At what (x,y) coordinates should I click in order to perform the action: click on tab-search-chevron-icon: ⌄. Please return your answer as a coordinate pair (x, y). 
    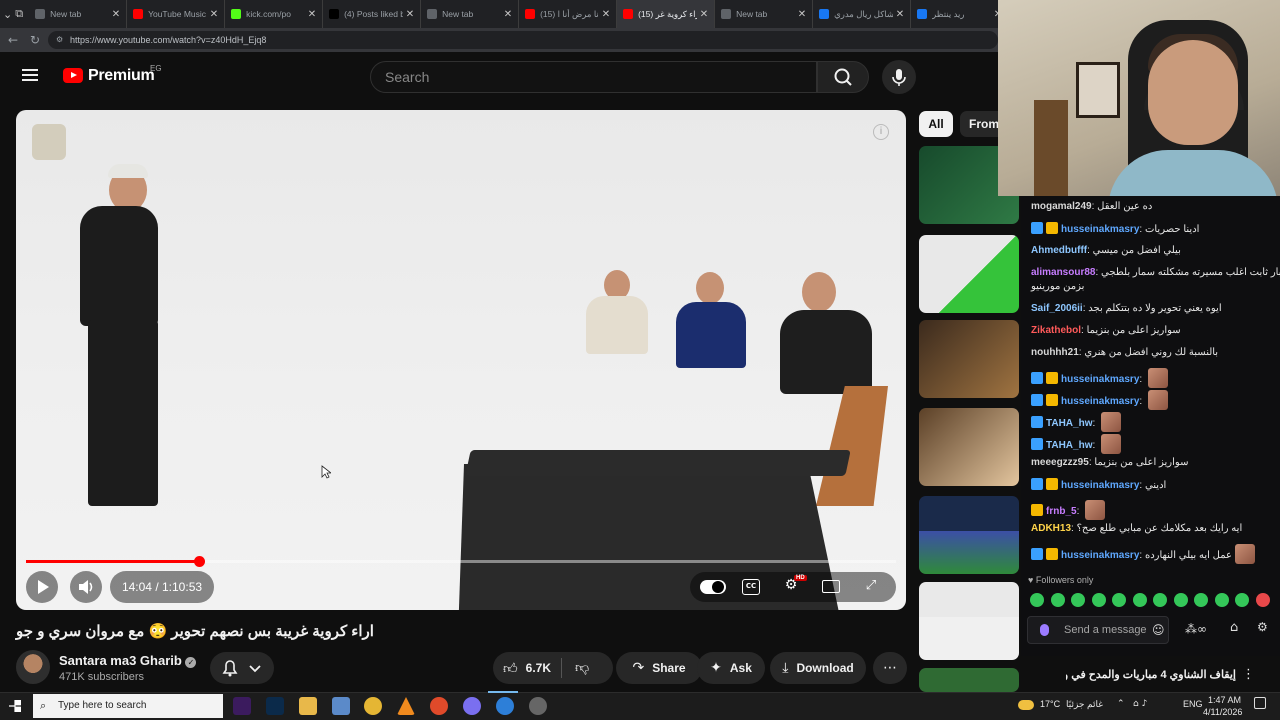
    Looking at the image, I should click on (7, 14).